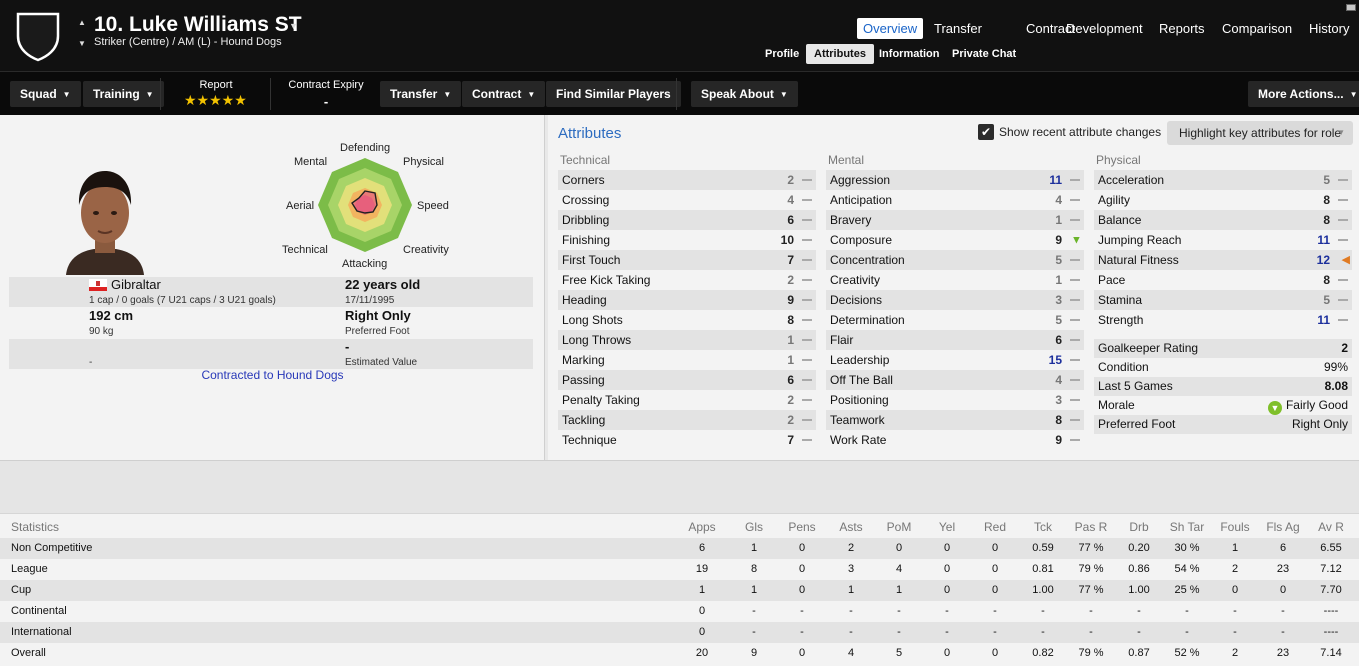  Describe the element at coordinates (215, 100) in the screenshot. I see `report-stars: ★★★★★` at that location.